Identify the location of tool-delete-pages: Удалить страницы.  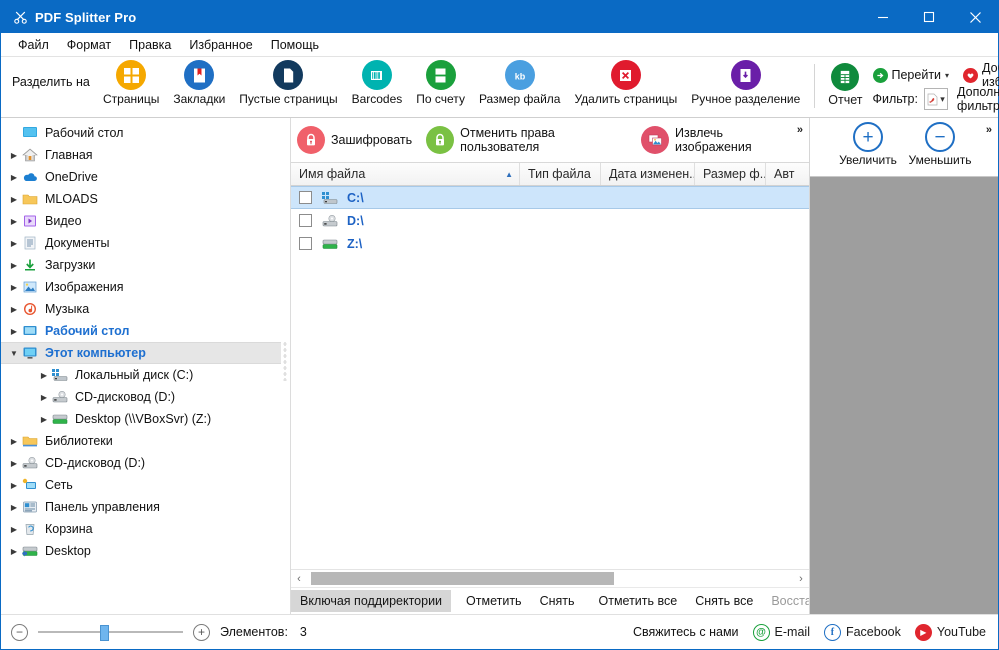
(625, 83).